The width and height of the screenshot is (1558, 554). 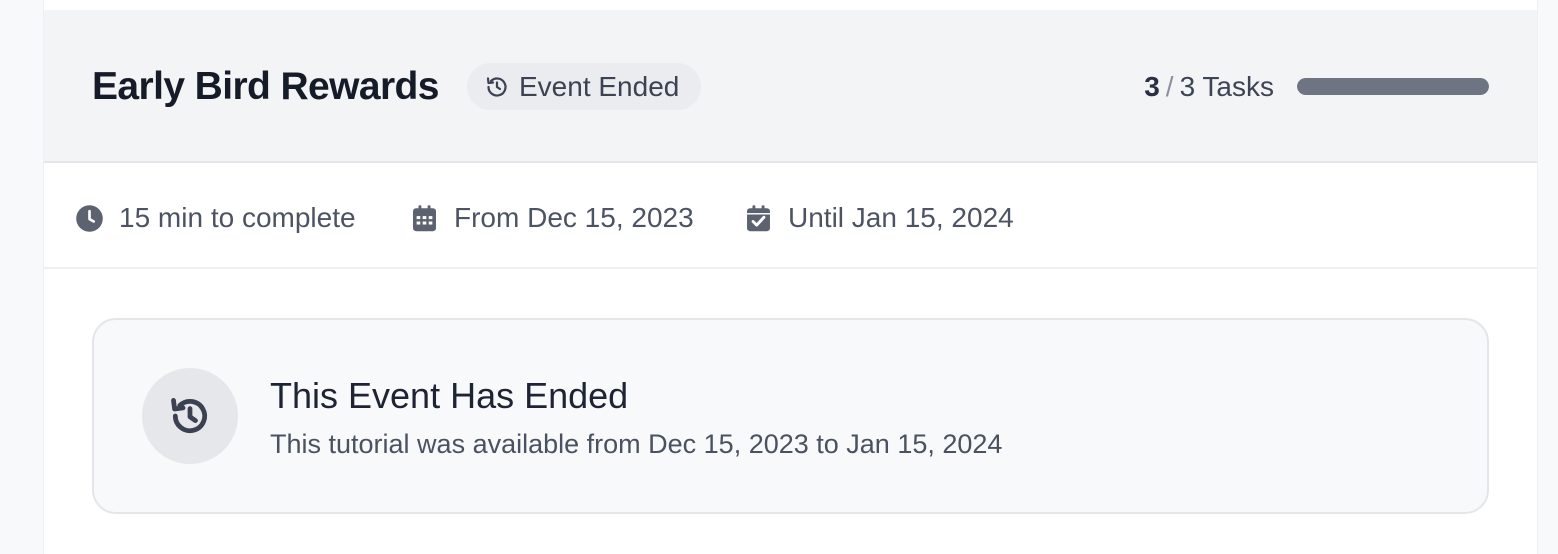 I want to click on task-progress-bar, so click(x=1393, y=86).